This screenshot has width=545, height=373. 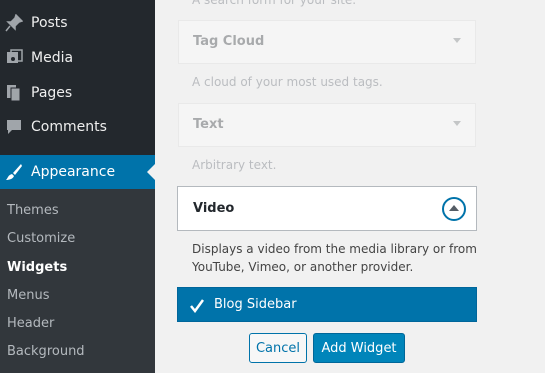 I want to click on nav-appearance: Appearance, so click(x=77, y=172).